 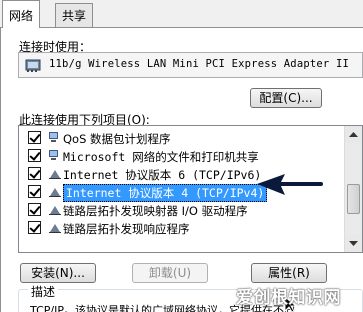 I want to click on list-item-label: Internet 协议版本 6 (TCP/IPv6), so click(x=162, y=175).